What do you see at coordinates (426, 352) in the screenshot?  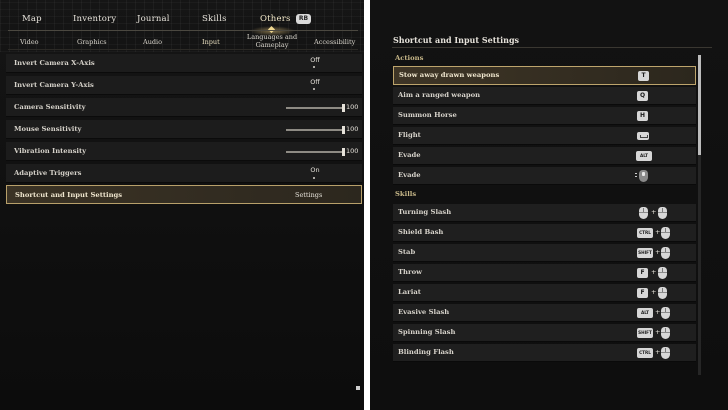 I see `skill-label: Blinding Flash` at bounding box center [426, 352].